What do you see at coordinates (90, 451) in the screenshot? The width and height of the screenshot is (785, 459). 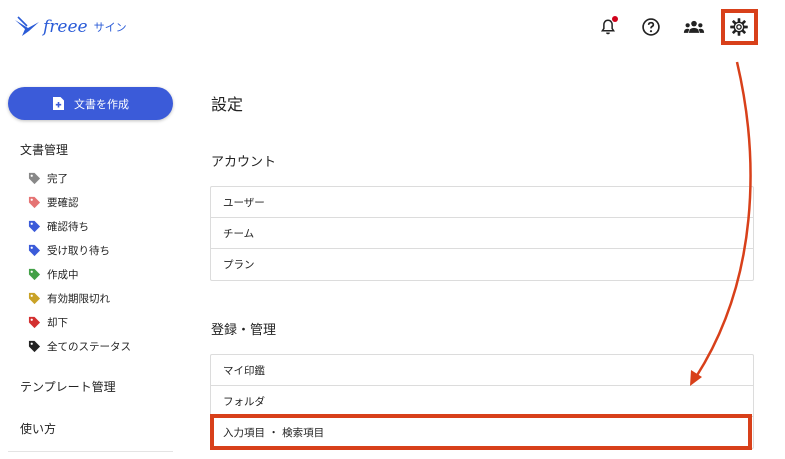 I see `sidebar-divider` at bounding box center [90, 451].